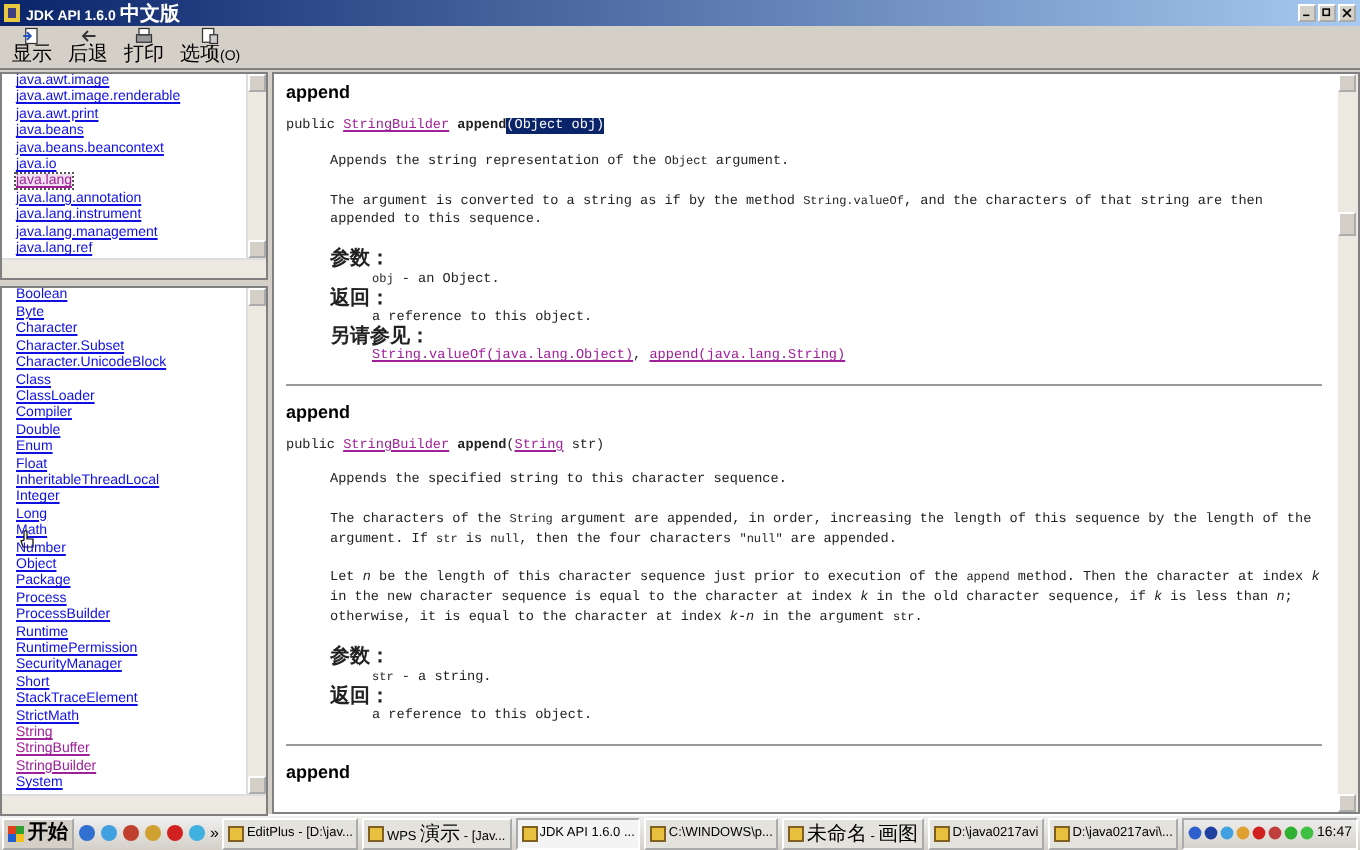 The width and height of the screenshot is (1360, 850). Describe the element at coordinates (1307, 13) in the screenshot. I see `minimize-icon` at that location.